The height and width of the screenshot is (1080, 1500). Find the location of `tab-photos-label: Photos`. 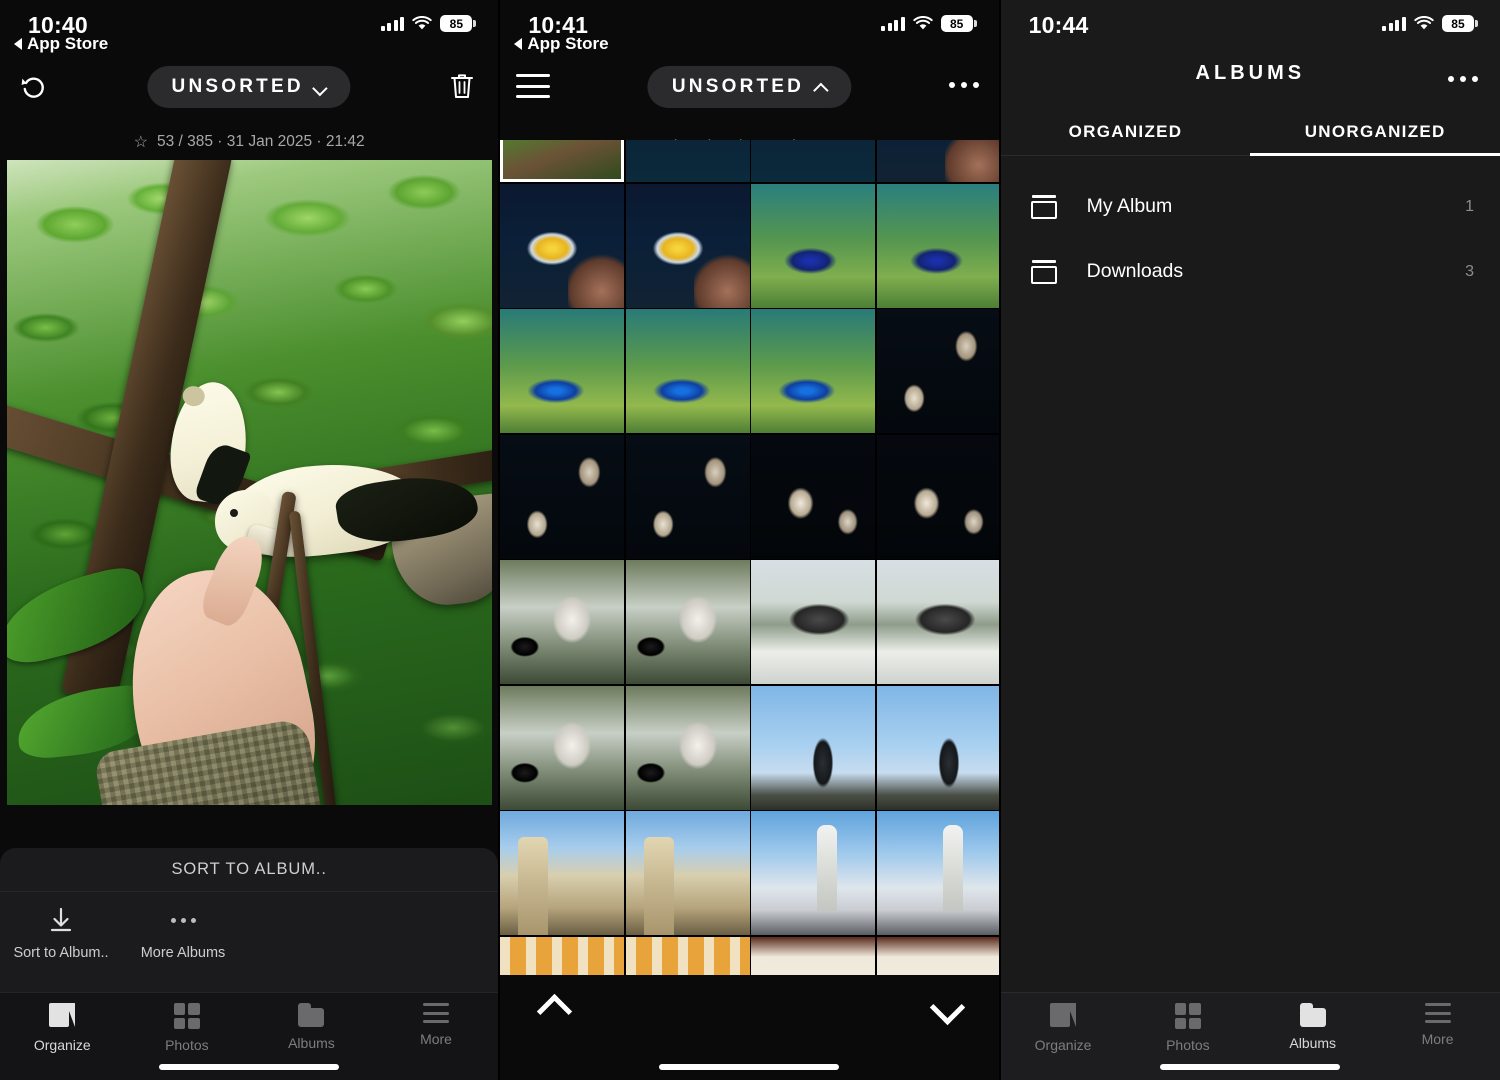

tab-photos-label: Photos is located at coordinates (1188, 1045).